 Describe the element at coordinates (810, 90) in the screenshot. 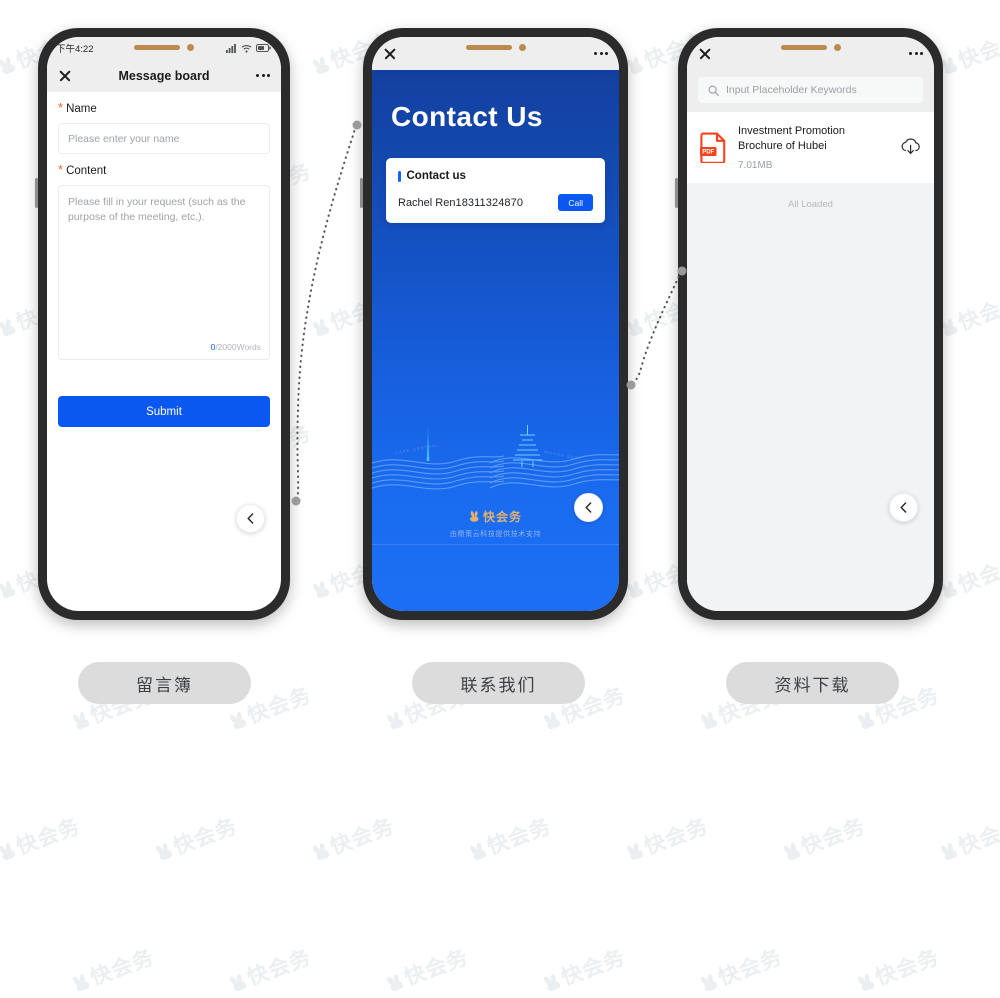

I see `search-input: Input Placeholder Keywords` at that location.